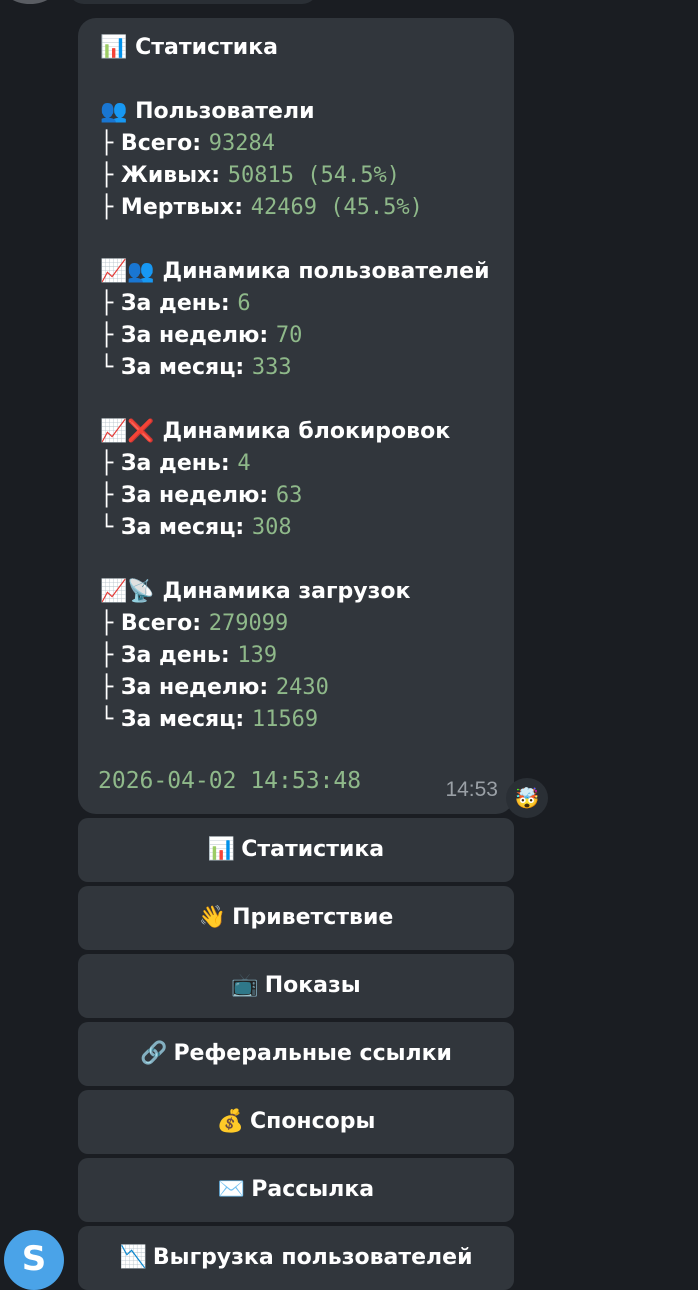 The height and width of the screenshot is (1290, 698). Describe the element at coordinates (313, 175) in the screenshot. I see `users-alive-value: 50815 (54.5%)` at that location.